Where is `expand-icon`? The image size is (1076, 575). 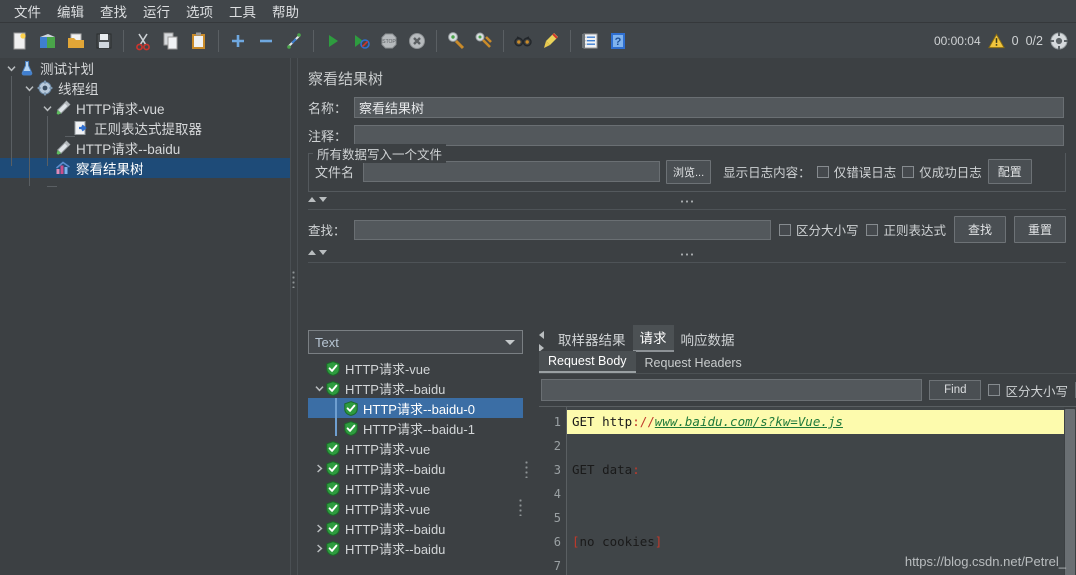
expand-icon is located at coordinates (238, 41).